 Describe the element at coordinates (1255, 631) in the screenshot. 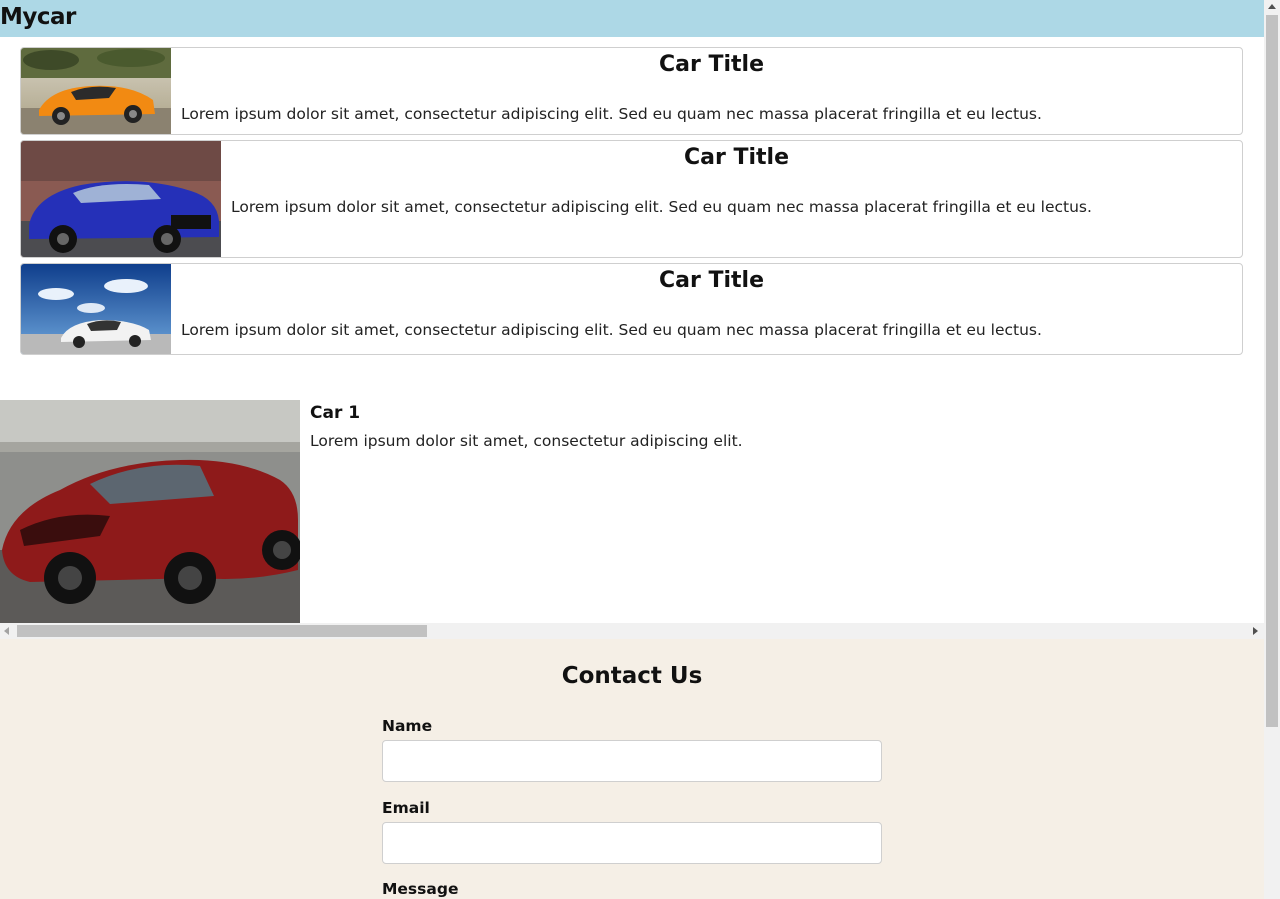

I see `scroll-right-icon` at that location.